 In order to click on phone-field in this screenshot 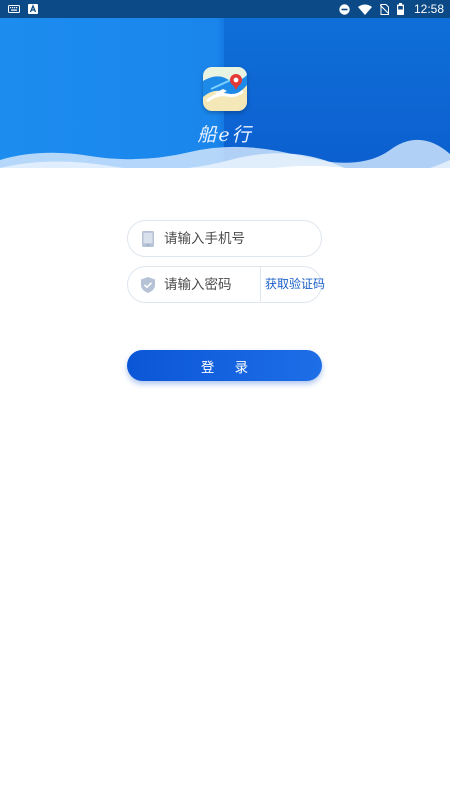, I will do `click(224, 238)`.